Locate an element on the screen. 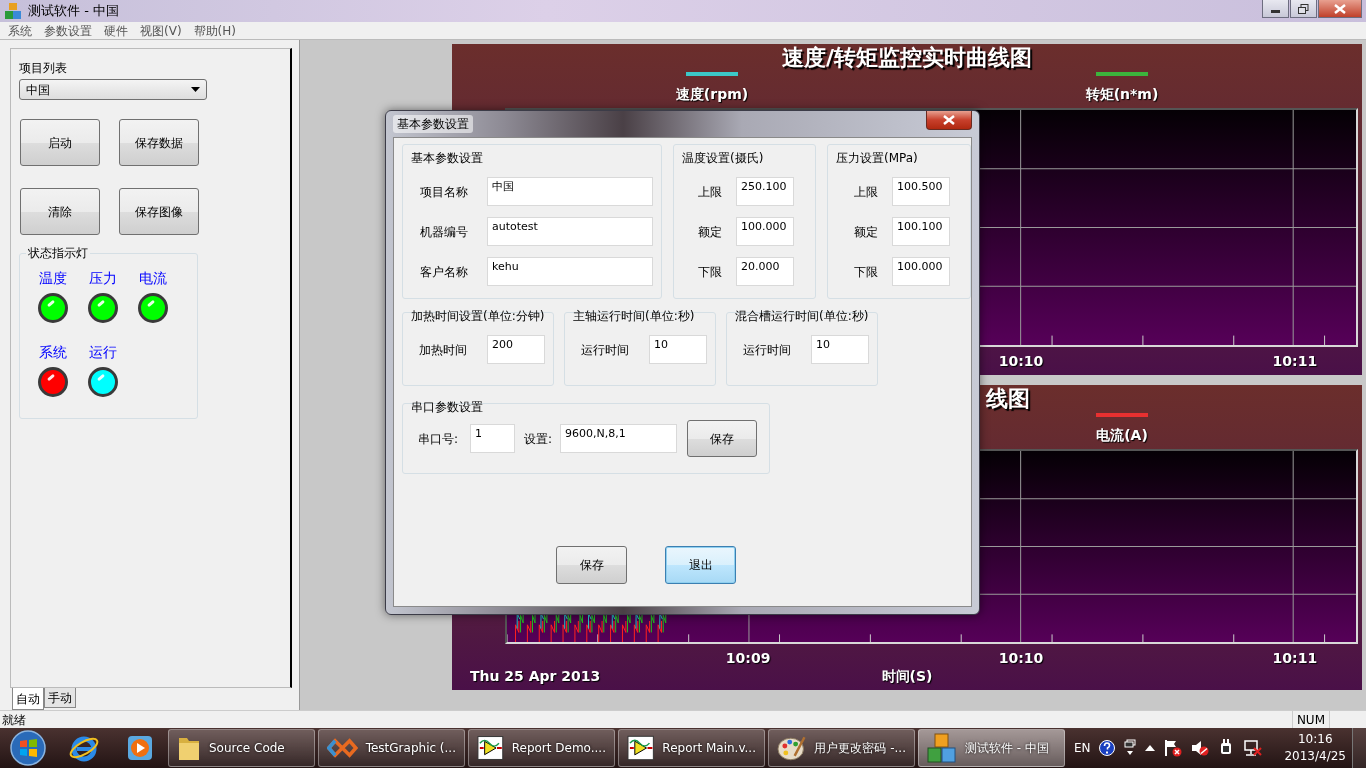  indicator-label: 电流 is located at coordinates (153, 278).